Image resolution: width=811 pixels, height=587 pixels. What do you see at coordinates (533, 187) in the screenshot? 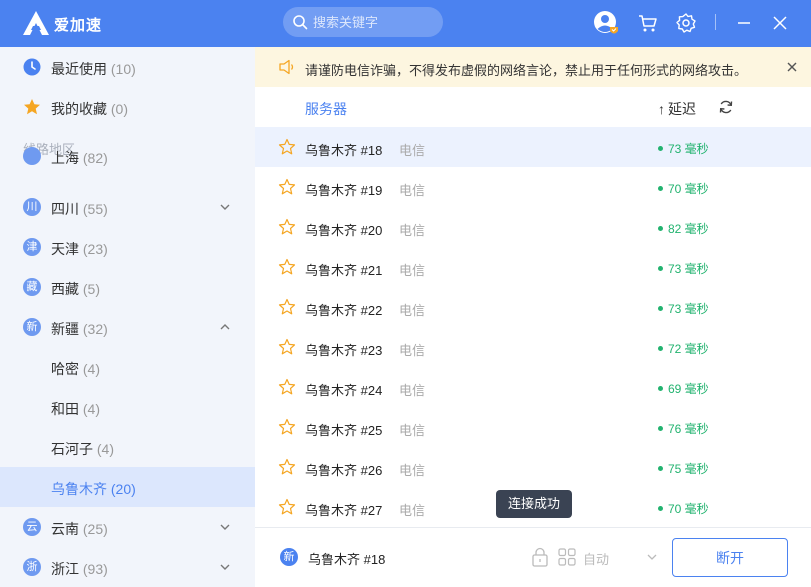
I see `table-row: 乌鲁木齐 #19 电信 70 毫秒` at bounding box center [533, 187].